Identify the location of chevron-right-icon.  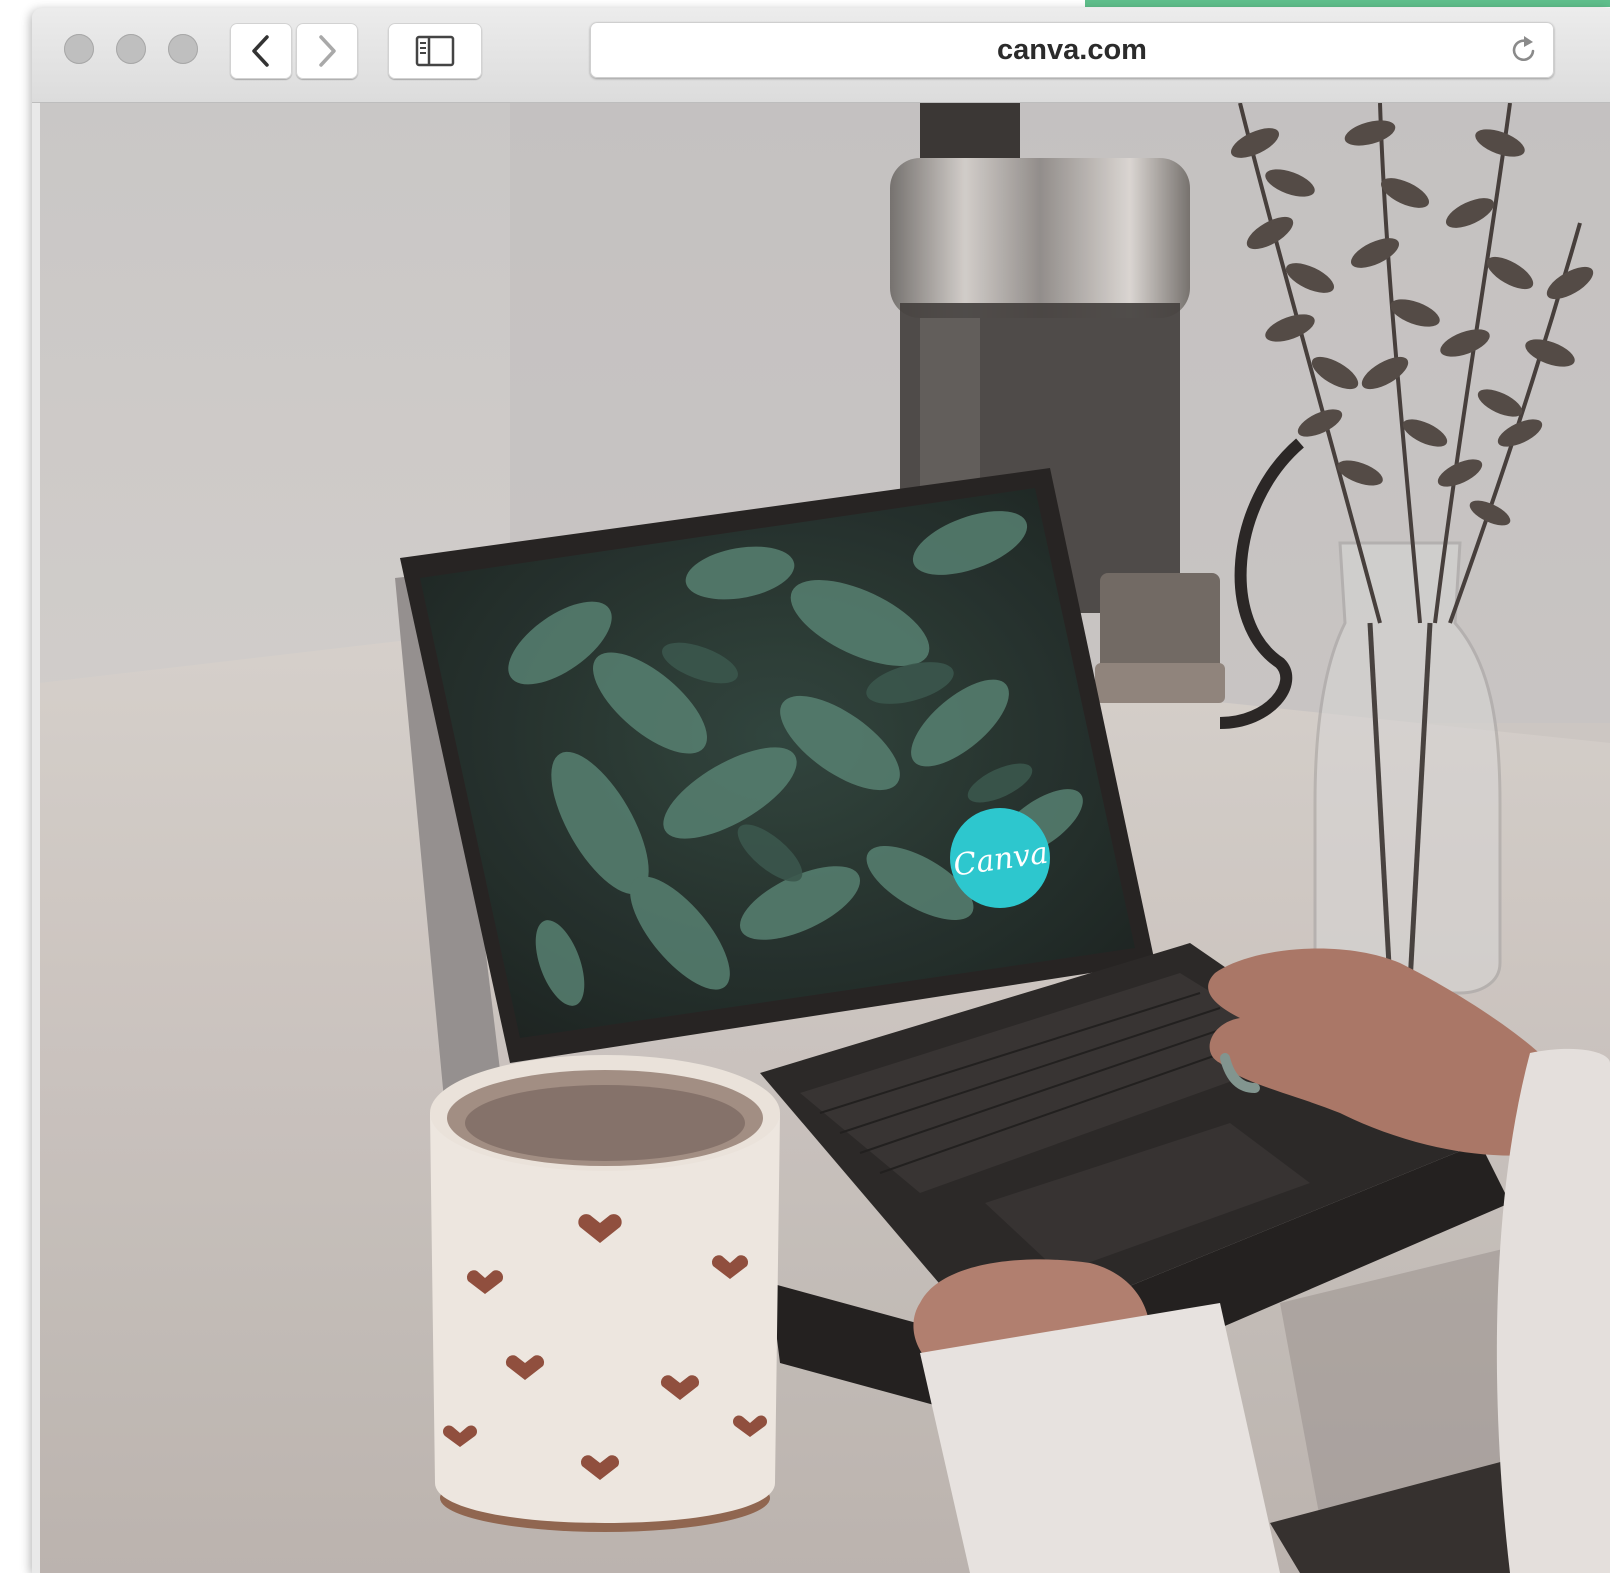
(327, 51).